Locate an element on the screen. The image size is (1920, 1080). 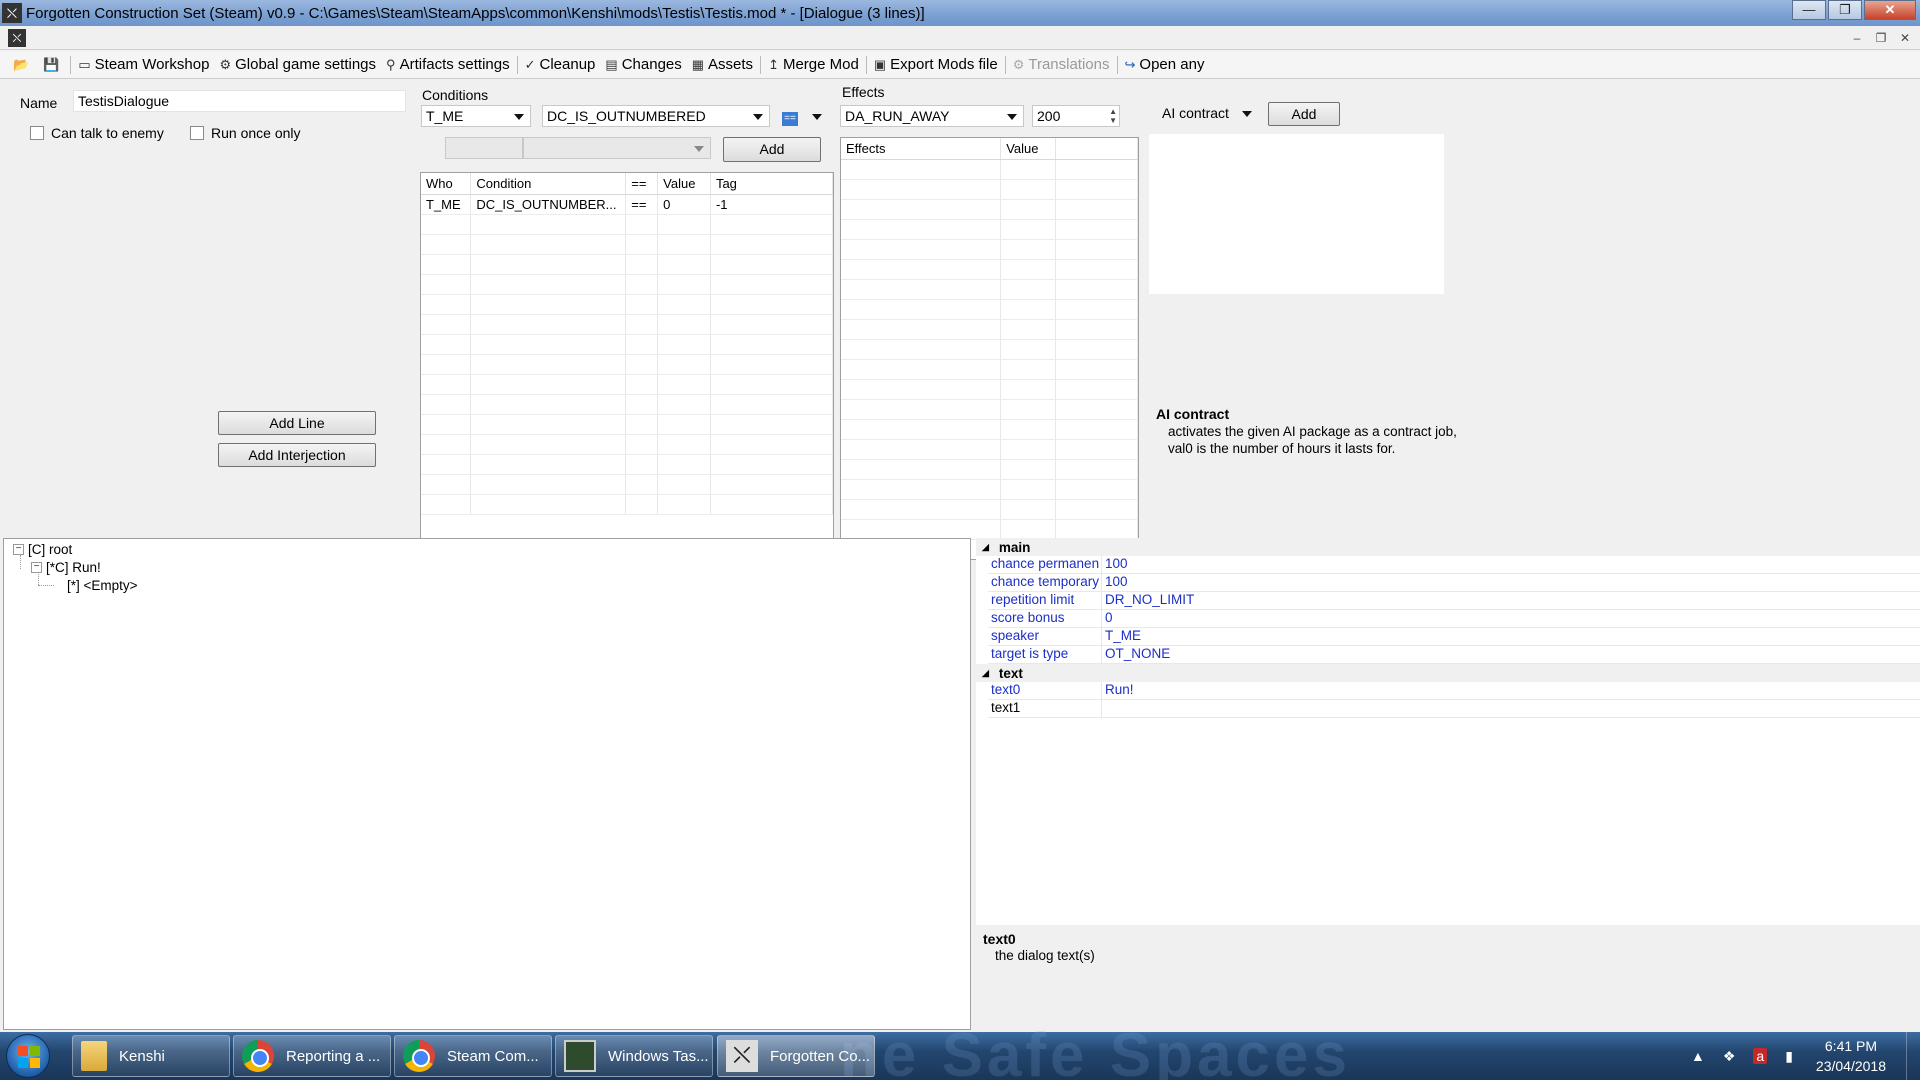
condition-value-field is located at coordinates (484, 148).